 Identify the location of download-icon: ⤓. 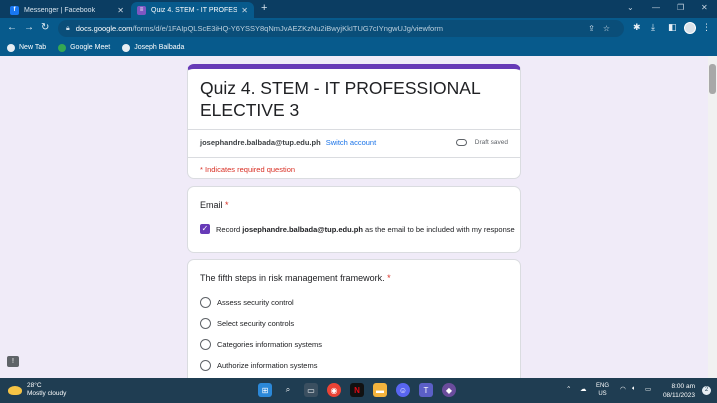
(653, 27).